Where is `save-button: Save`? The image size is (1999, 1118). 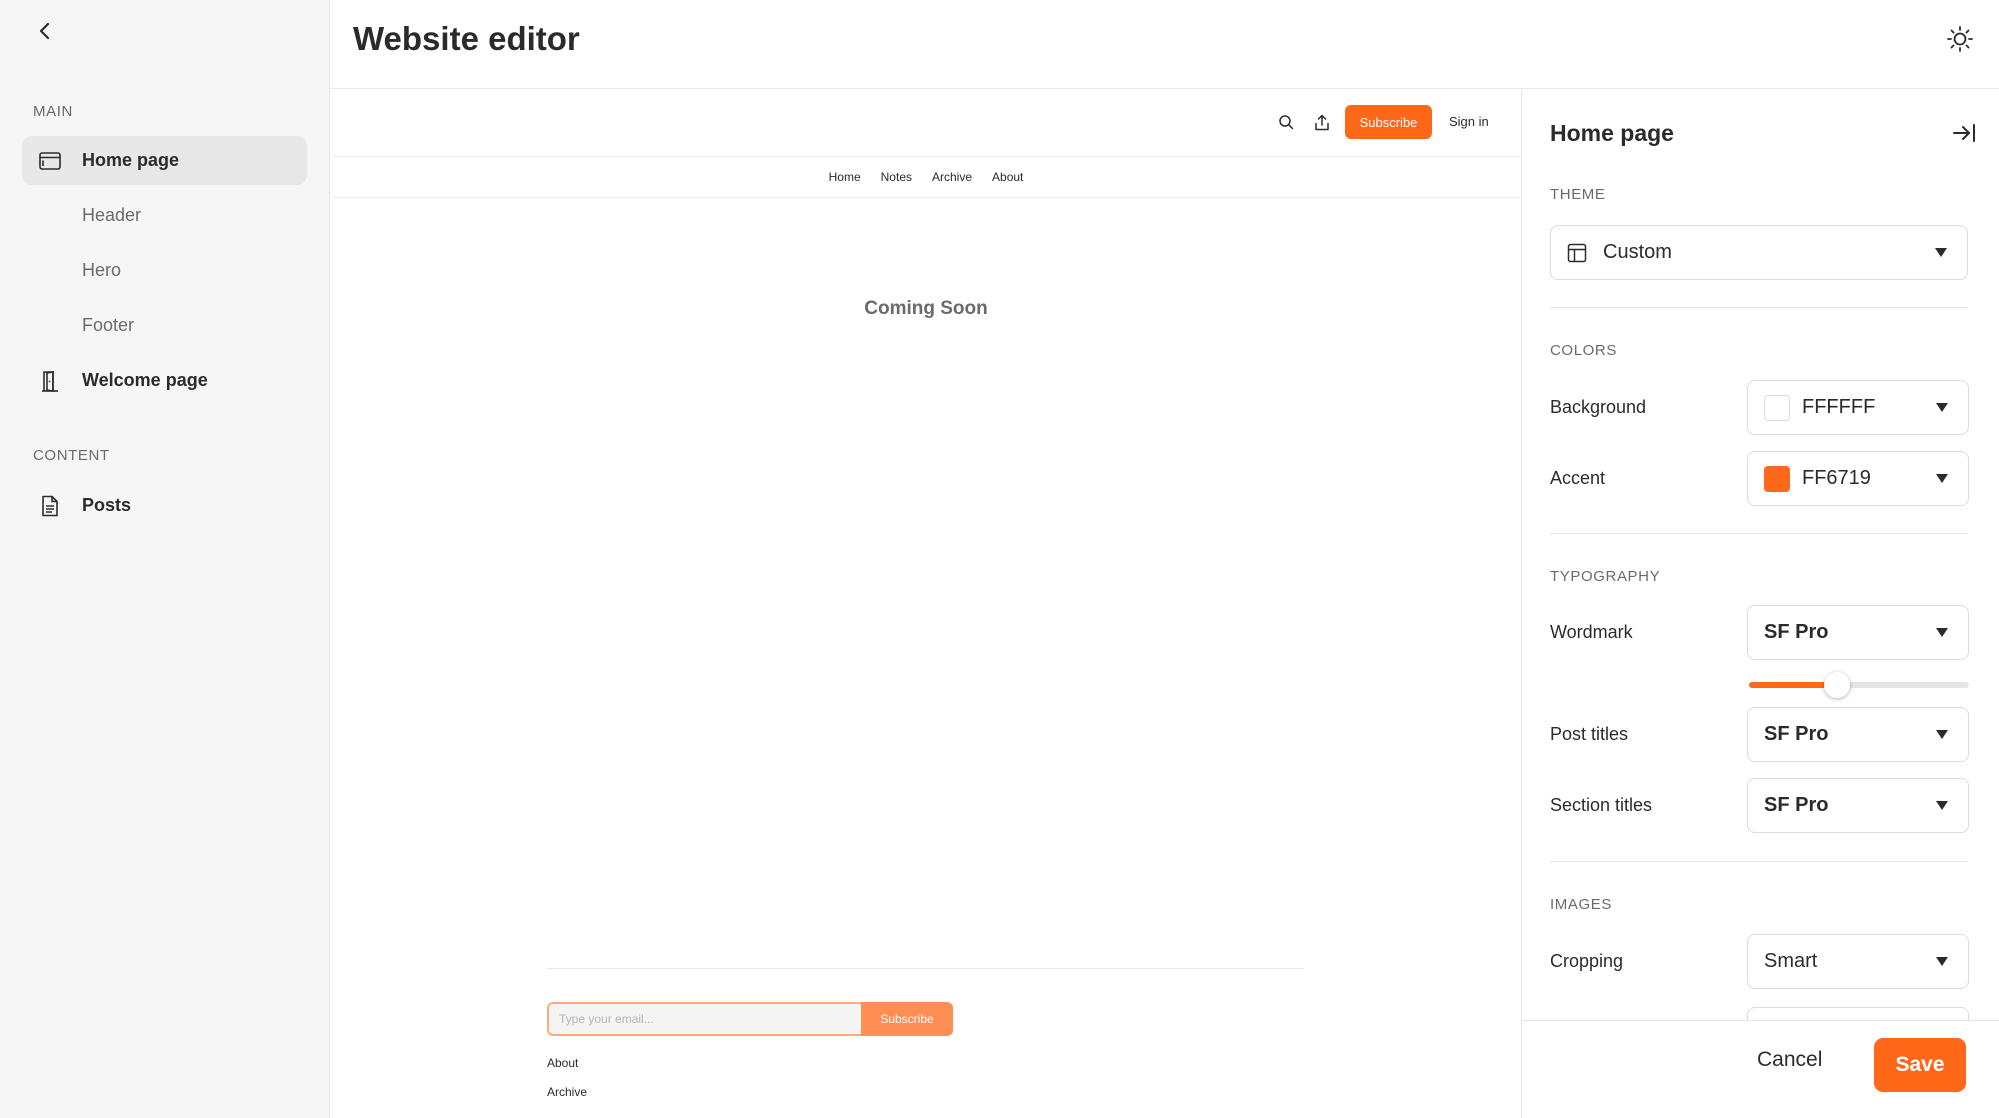 save-button: Save is located at coordinates (1920, 1065).